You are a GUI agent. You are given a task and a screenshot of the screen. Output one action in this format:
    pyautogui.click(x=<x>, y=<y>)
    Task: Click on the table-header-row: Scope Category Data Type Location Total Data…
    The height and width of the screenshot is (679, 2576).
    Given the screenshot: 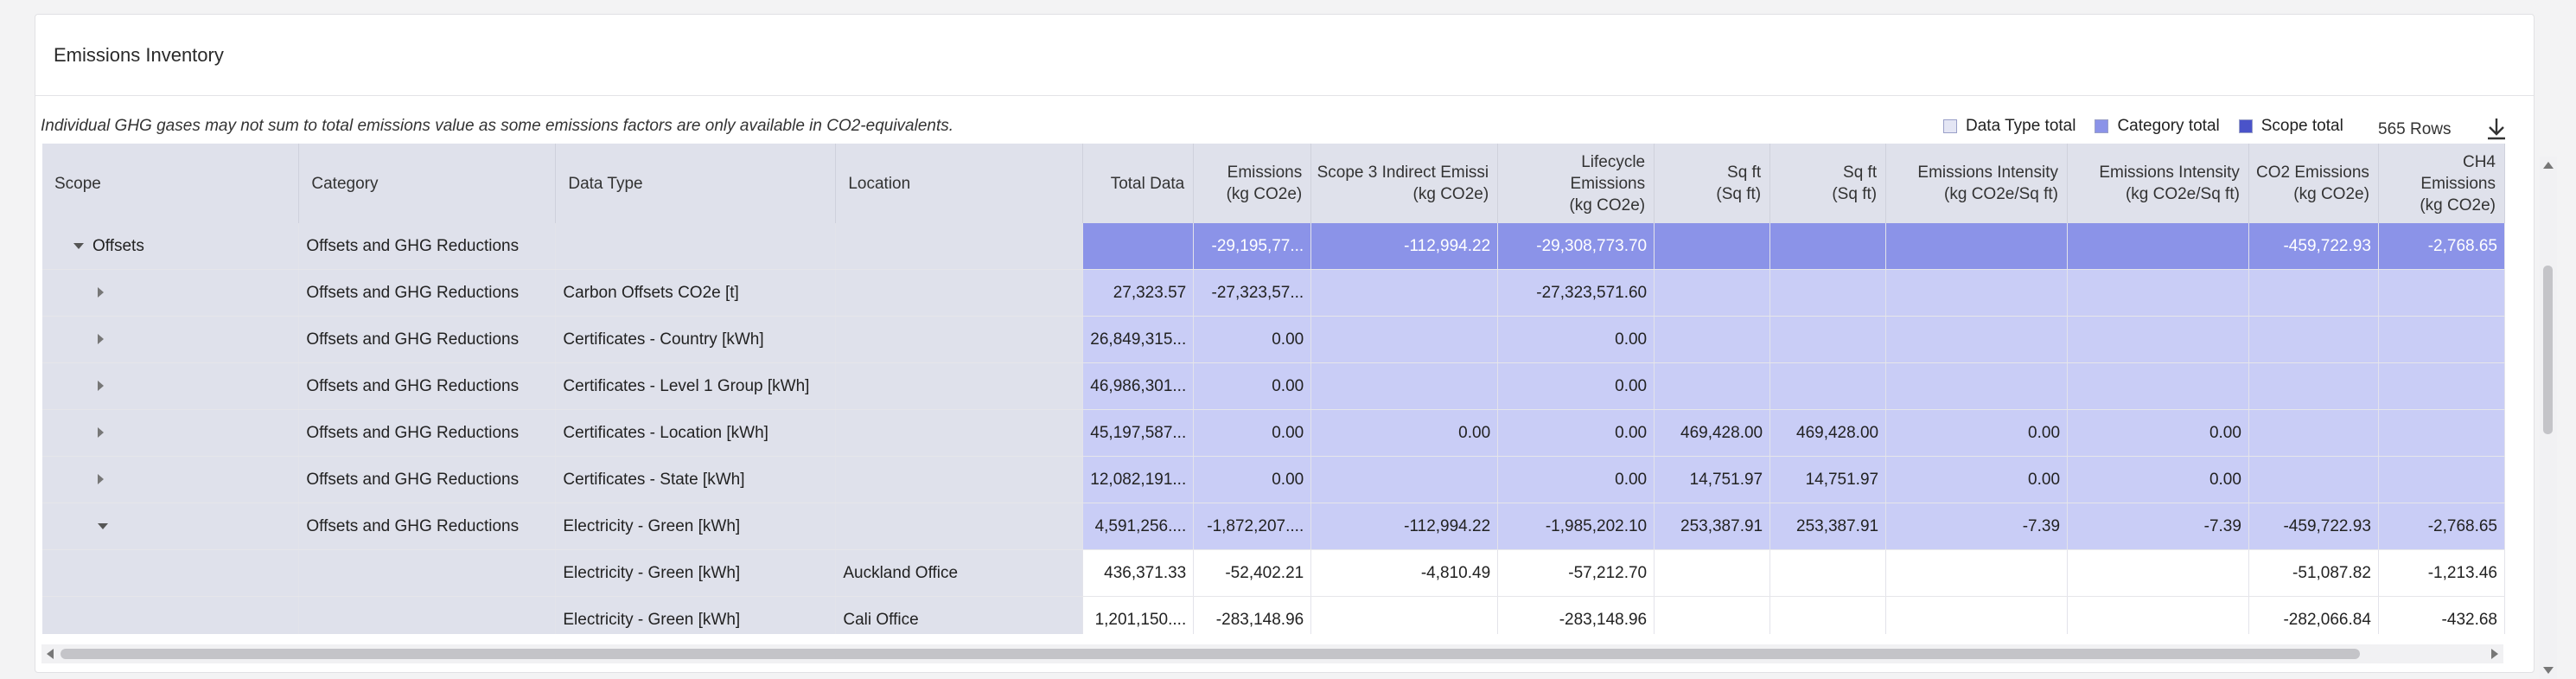 What is the action you would take?
    pyautogui.click(x=1273, y=183)
    